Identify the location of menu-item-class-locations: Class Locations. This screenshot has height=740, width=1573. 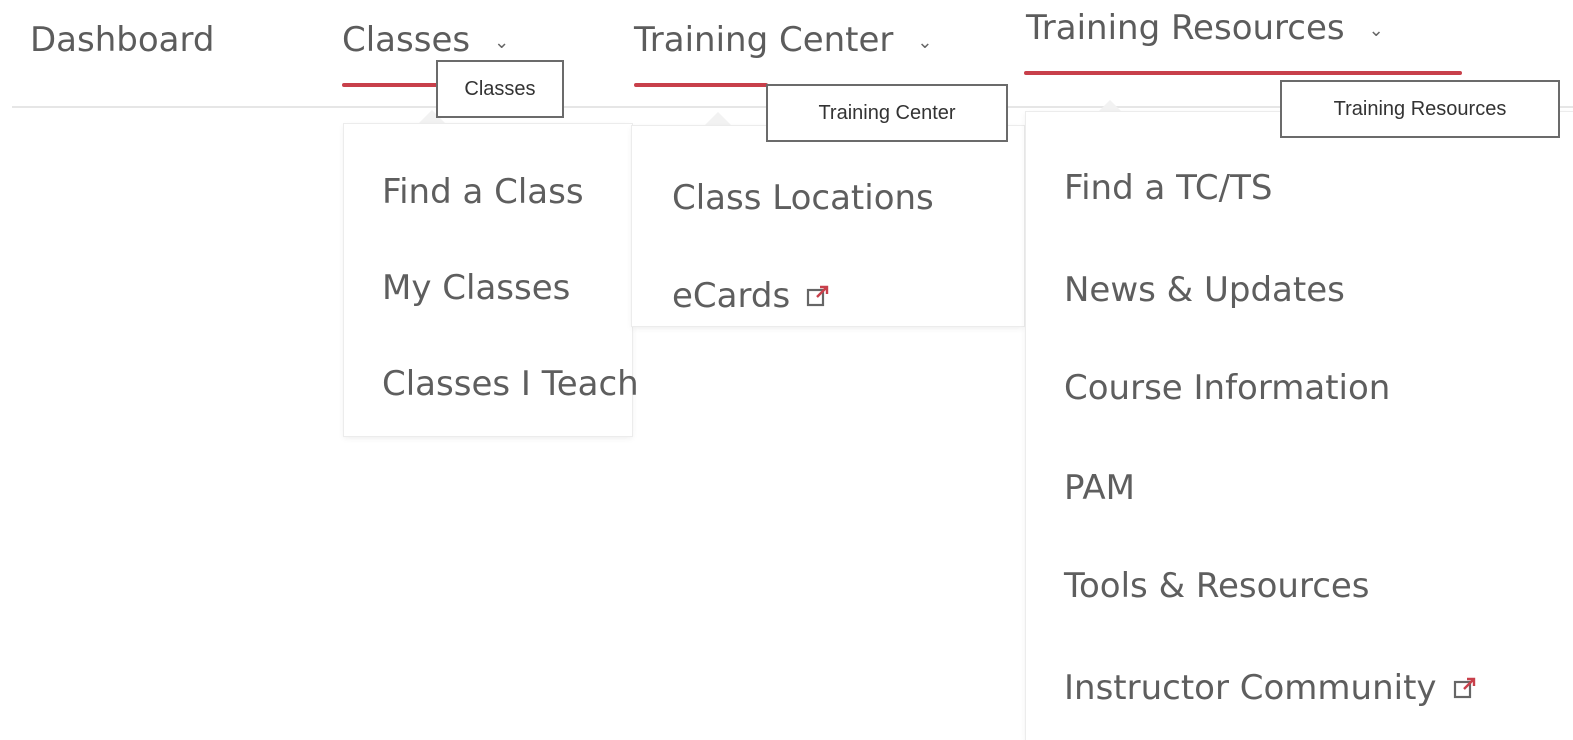
(803, 198).